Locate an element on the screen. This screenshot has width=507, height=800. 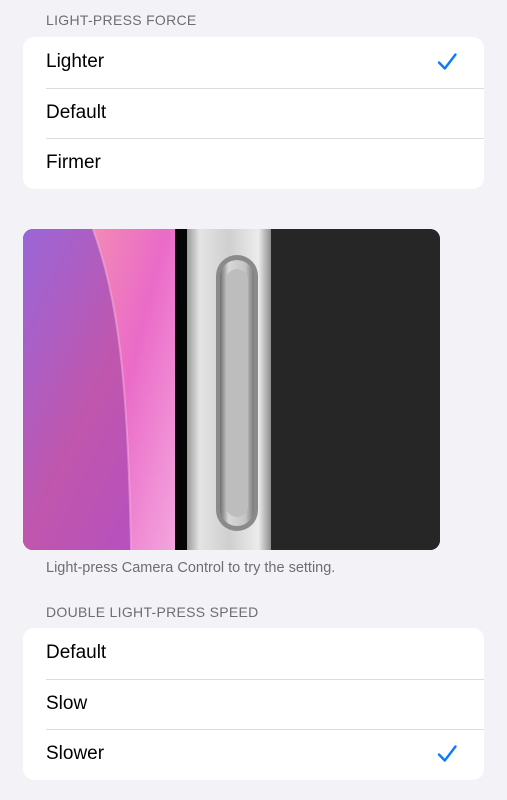
speed-option-default: Default is located at coordinates (253, 653).